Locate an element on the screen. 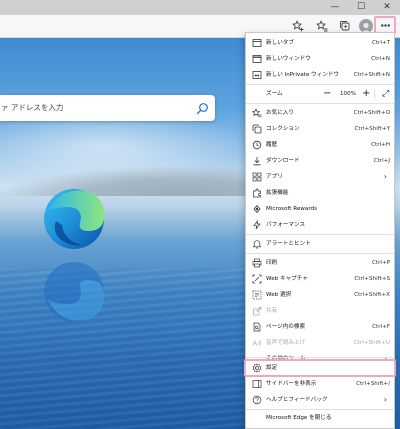 This screenshot has width=400, height=429. zoom-out-button: − is located at coordinates (327, 94).